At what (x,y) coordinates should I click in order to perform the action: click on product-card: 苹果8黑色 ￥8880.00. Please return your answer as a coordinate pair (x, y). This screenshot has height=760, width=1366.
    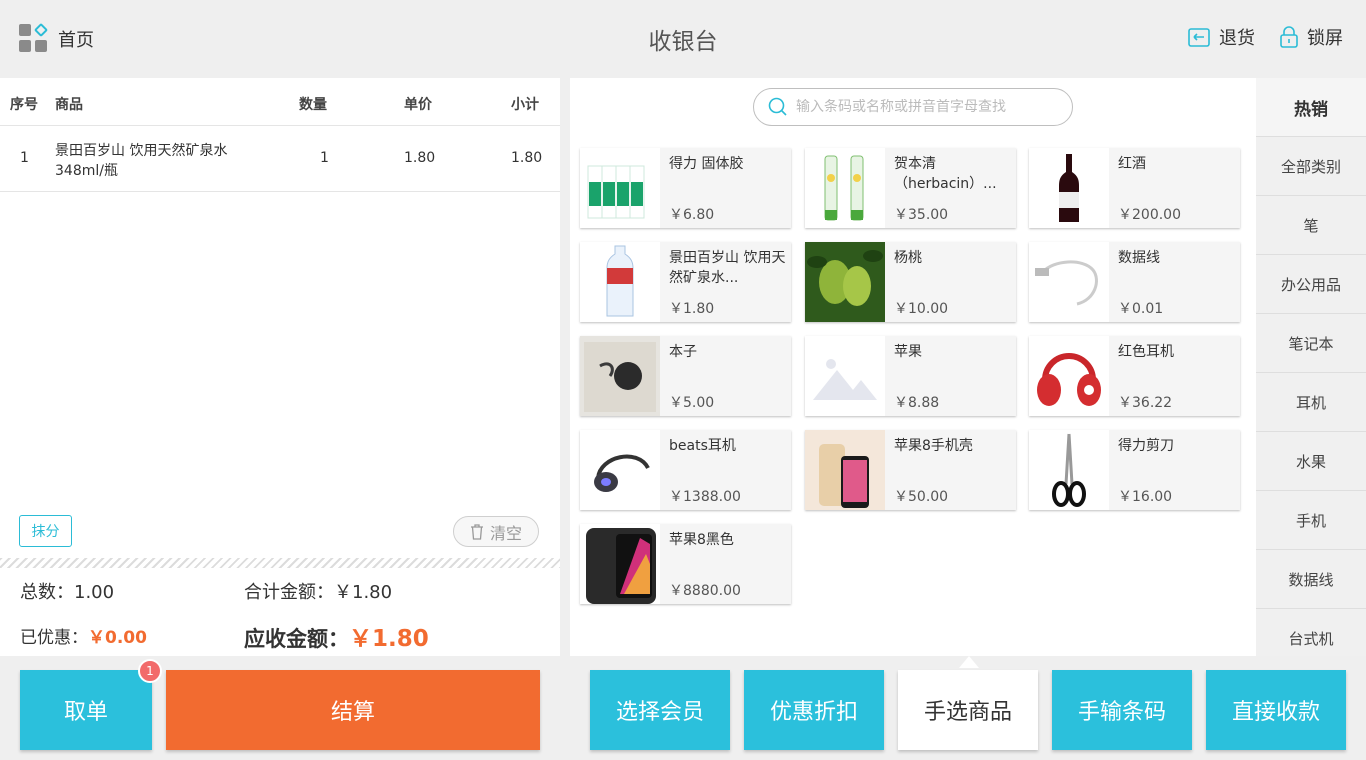
    Looking at the image, I should click on (685, 564).